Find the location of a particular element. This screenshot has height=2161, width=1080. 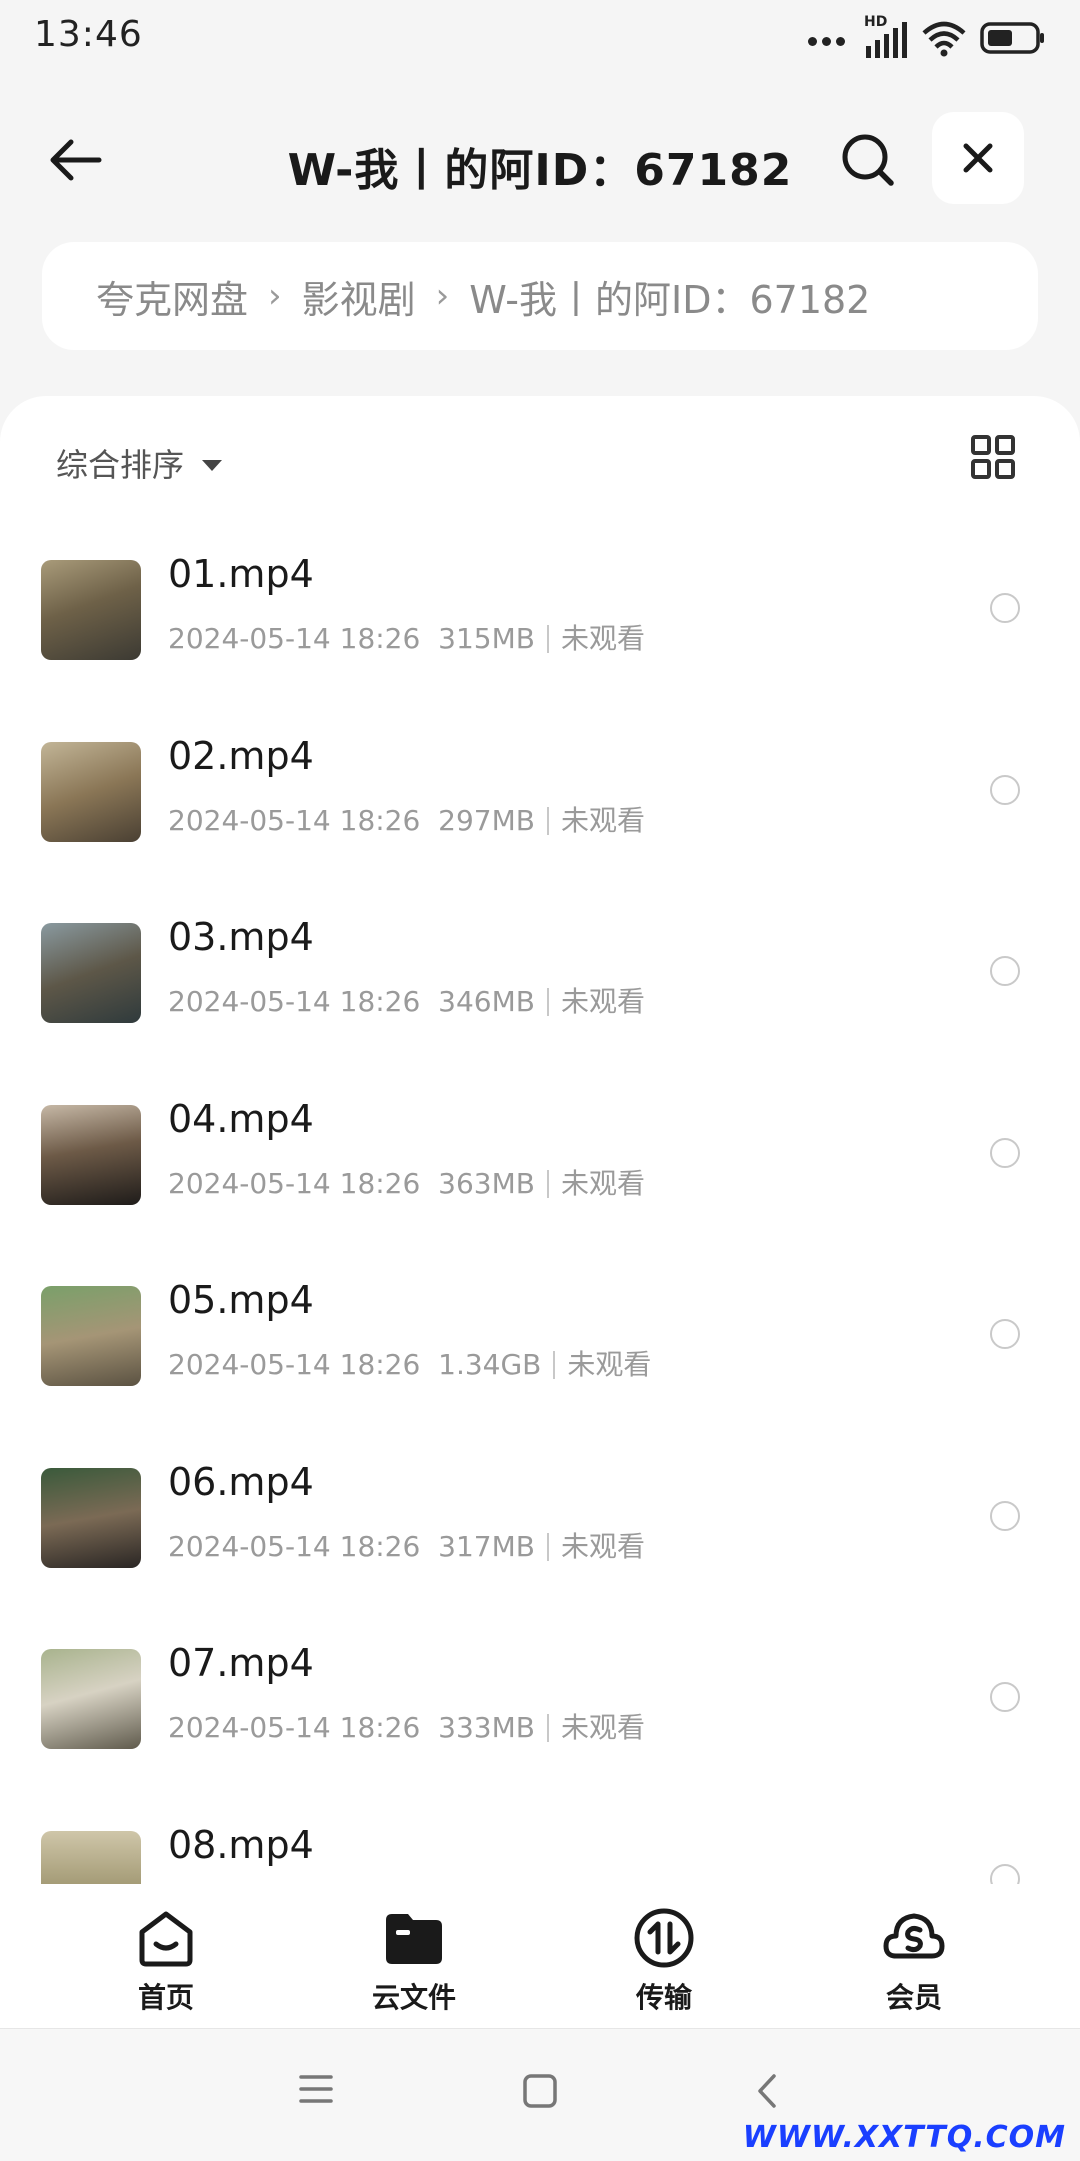

file-meta: 2024-05-14 18:26 346MB 未观看 is located at coordinates (406, 1000).